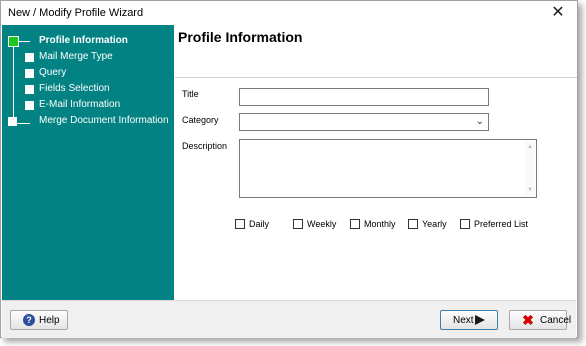  Describe the element at coordinates (376, 51) in the screenshot. I see `page-header: Profile Information` at that location.